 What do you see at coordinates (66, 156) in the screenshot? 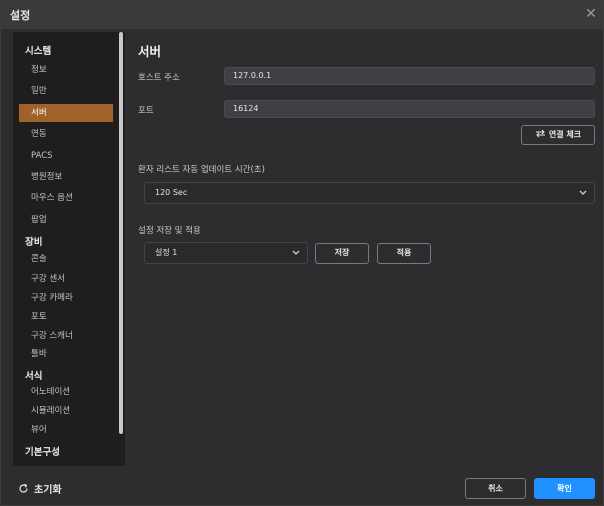
I see `sidebar-item-pacs: PACS` at bounding box center [66, 156].